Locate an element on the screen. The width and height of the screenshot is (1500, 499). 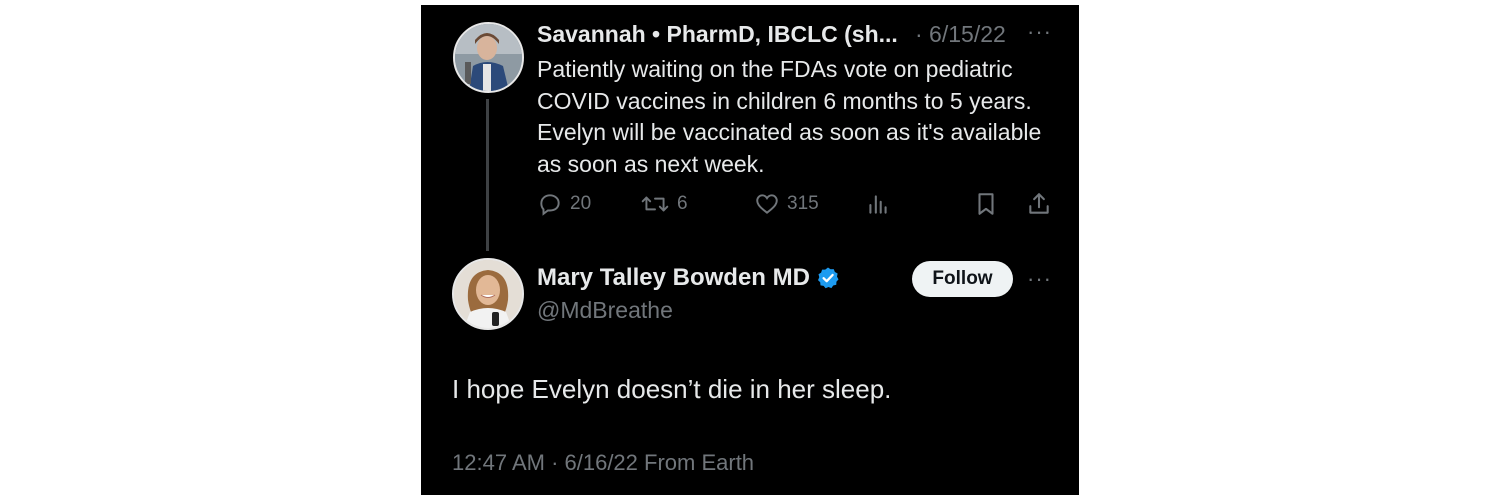
tweet-action-bar: 20 6 315 is located at coordinates (797, 206).